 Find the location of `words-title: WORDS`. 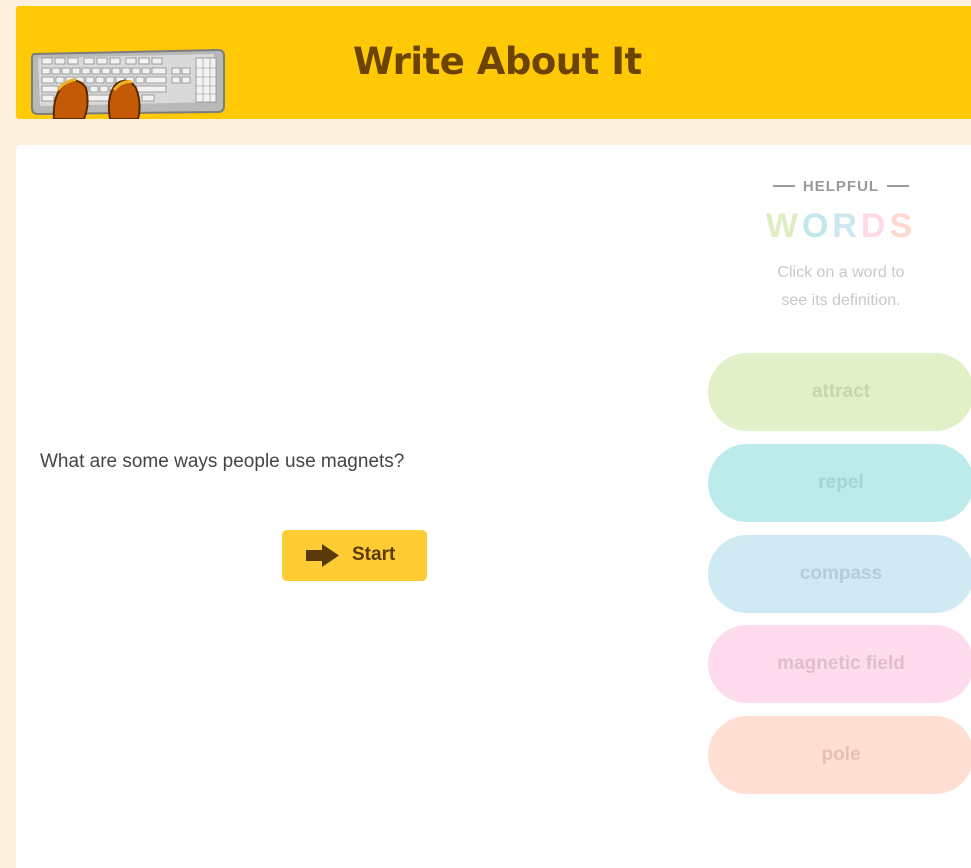

words-title: WORDS is located at coordinates (841, 226).